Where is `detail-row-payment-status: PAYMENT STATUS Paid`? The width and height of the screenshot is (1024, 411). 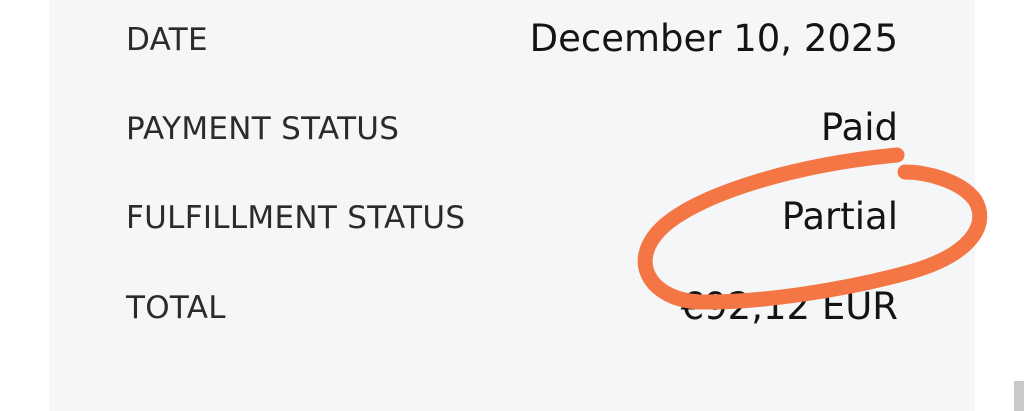 detail-row-payment-status: PAYMENT STATUS Paid is located at coordinates (512, 131).